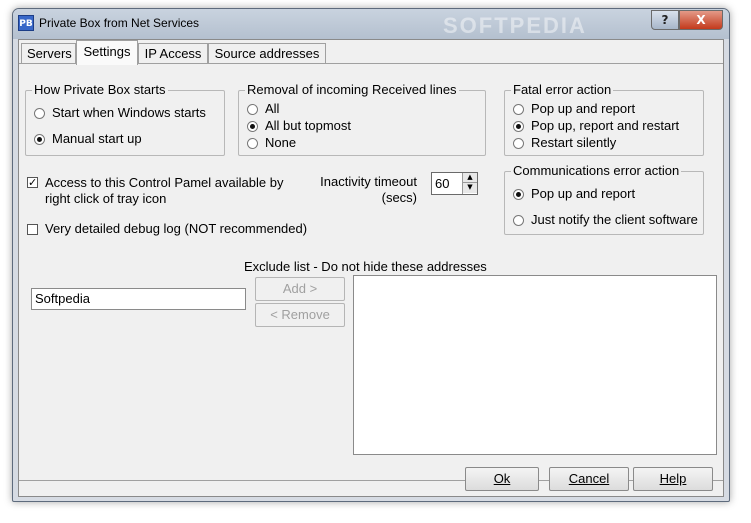 This screenshot has width=751, height=523. Describe the element at coordinates (129, 112) in the screenshot. I see `radio-label: Start when Windows starts` at that location.